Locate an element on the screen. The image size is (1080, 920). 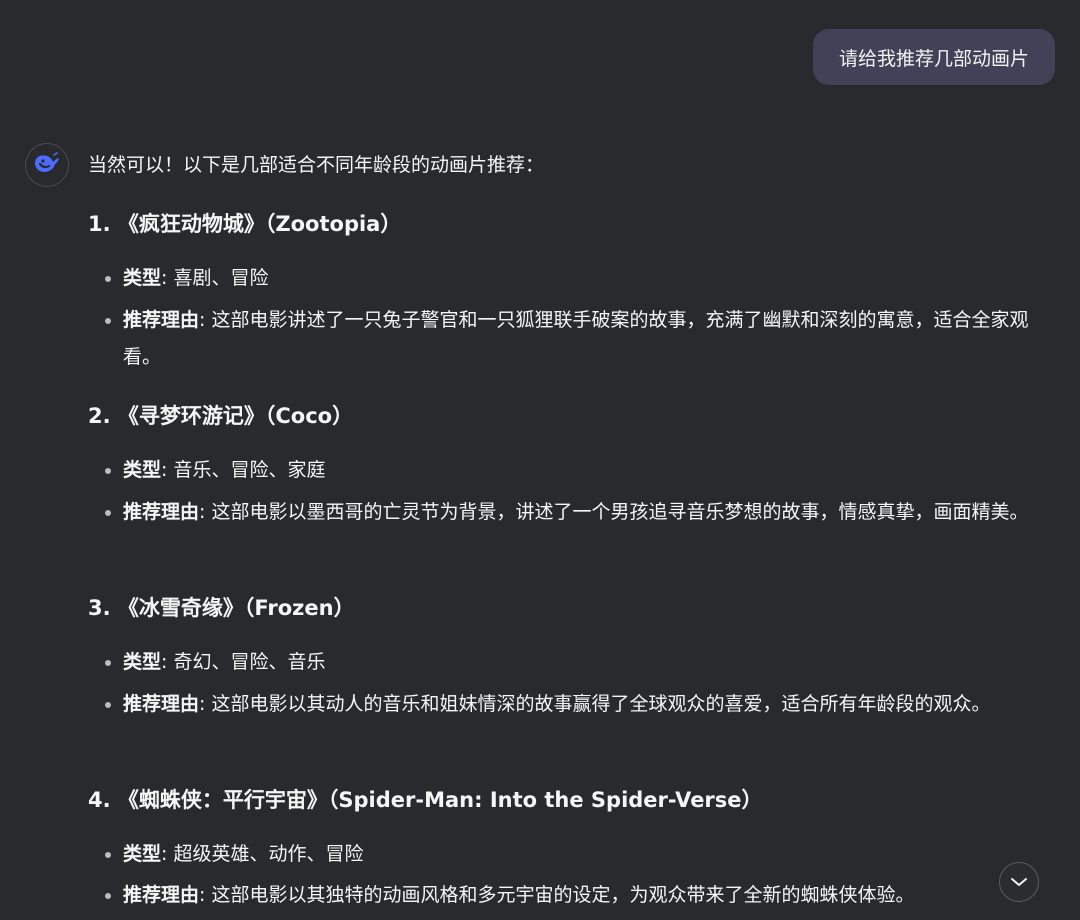
whale-logo-icon is located at coordinates (47, 165).